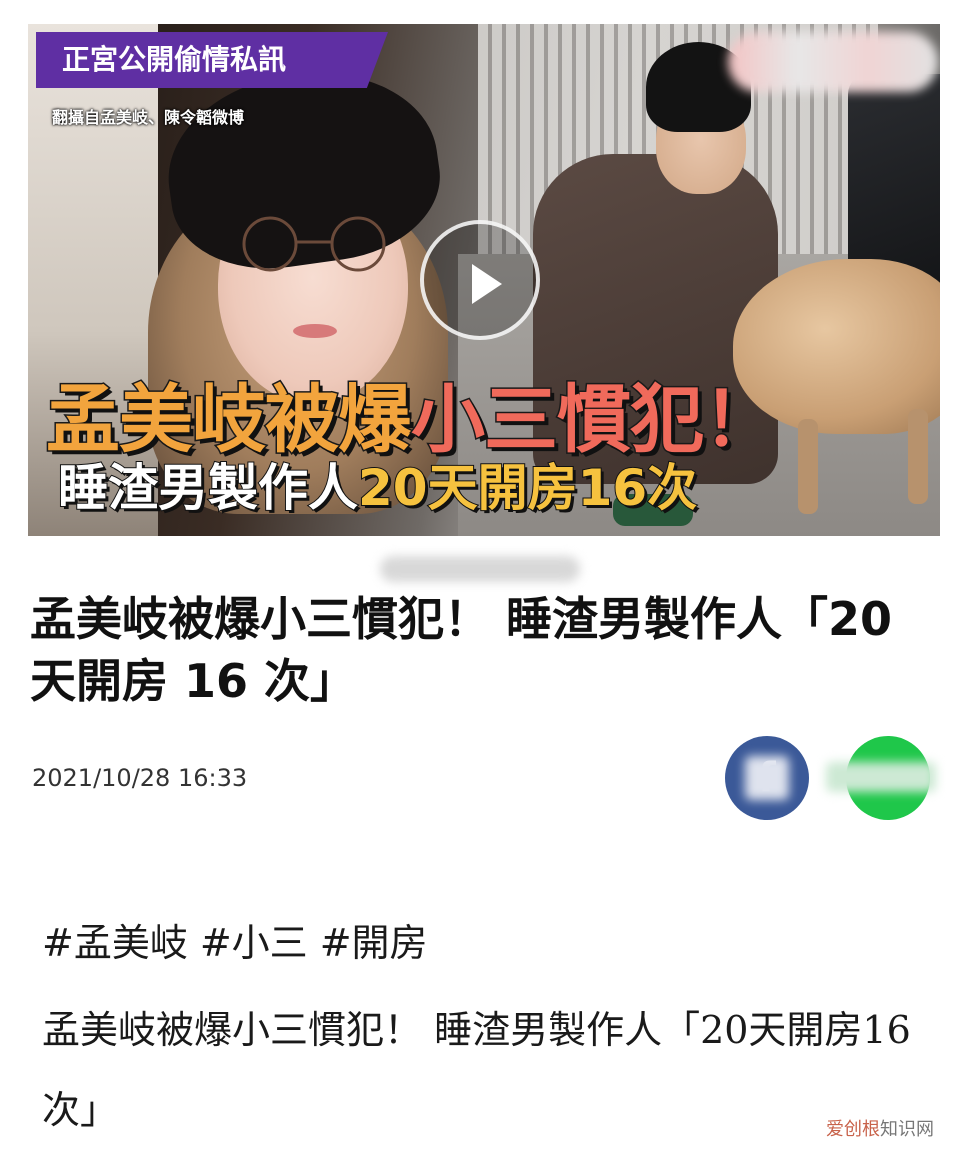  I want to click on post-caption: 孟美岐被爆小三慣犯！ 睡渣男製作人「20天開房16次」, so click(476, 1070).